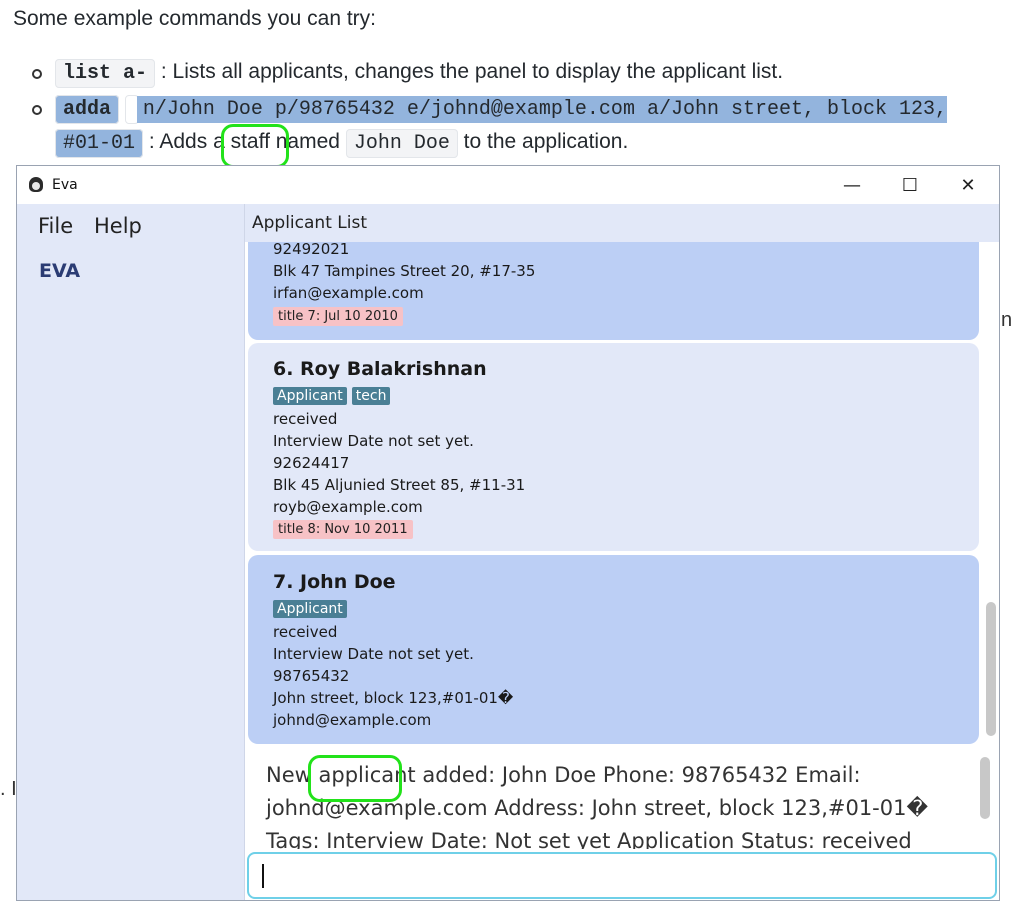 The width and height of the screenshot is (1026, 901). Describe the element at coordinates (118, 226) in the screenshot. I see `menu-help: Help` at that location.